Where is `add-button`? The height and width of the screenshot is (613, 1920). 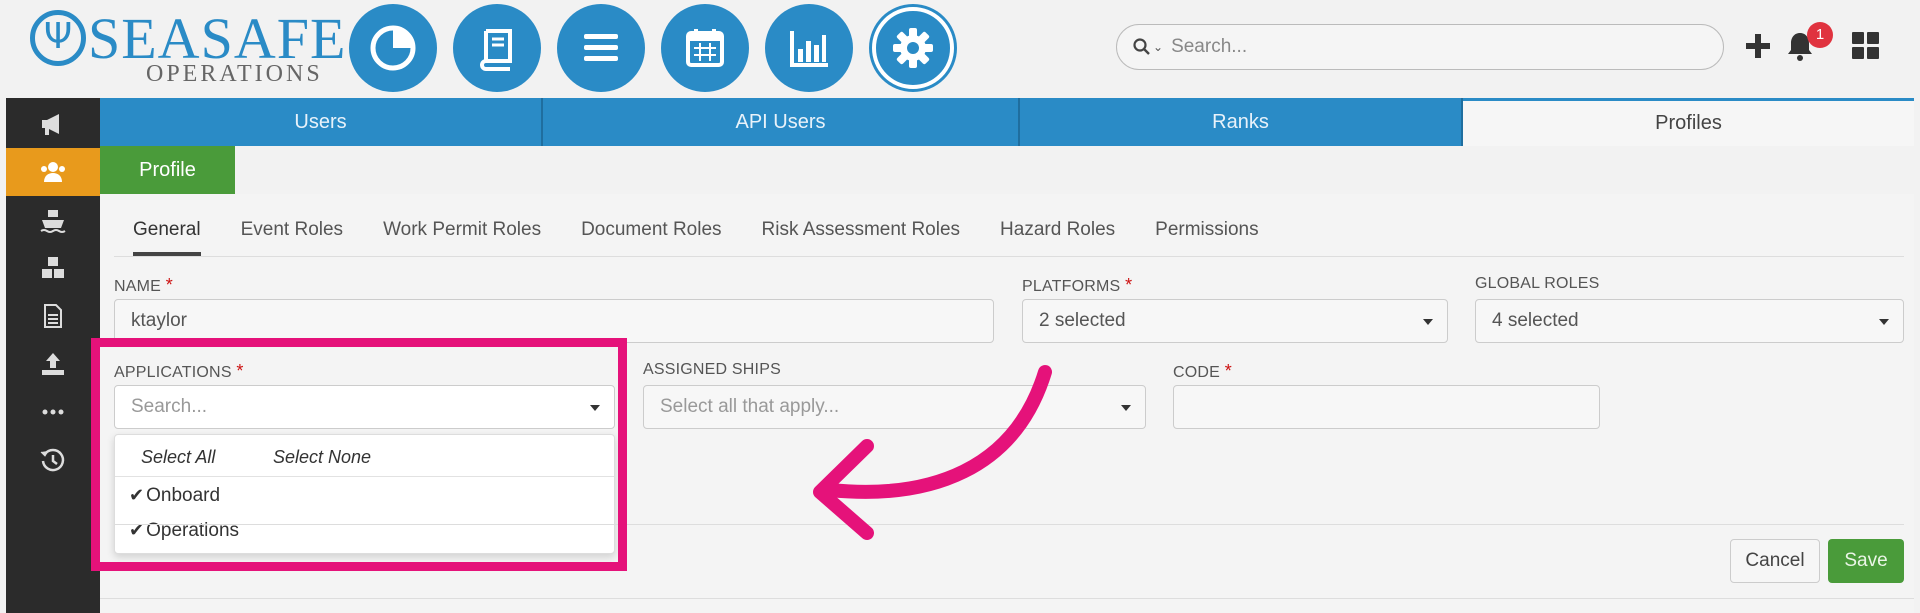 add-button is located at coordinates (1758, 46).